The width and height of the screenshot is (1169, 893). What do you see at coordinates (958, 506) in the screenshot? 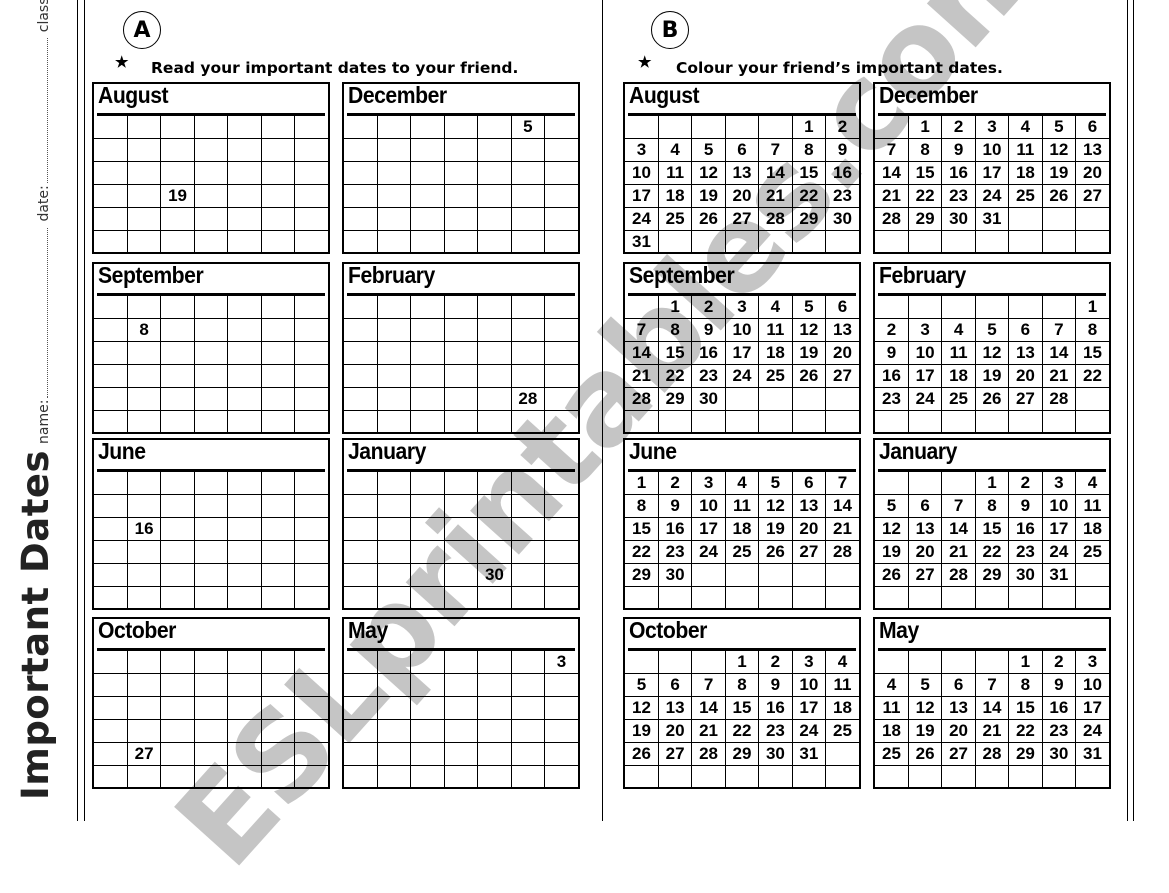
I see `day-cell: 7` at bounding box center [958, 506].